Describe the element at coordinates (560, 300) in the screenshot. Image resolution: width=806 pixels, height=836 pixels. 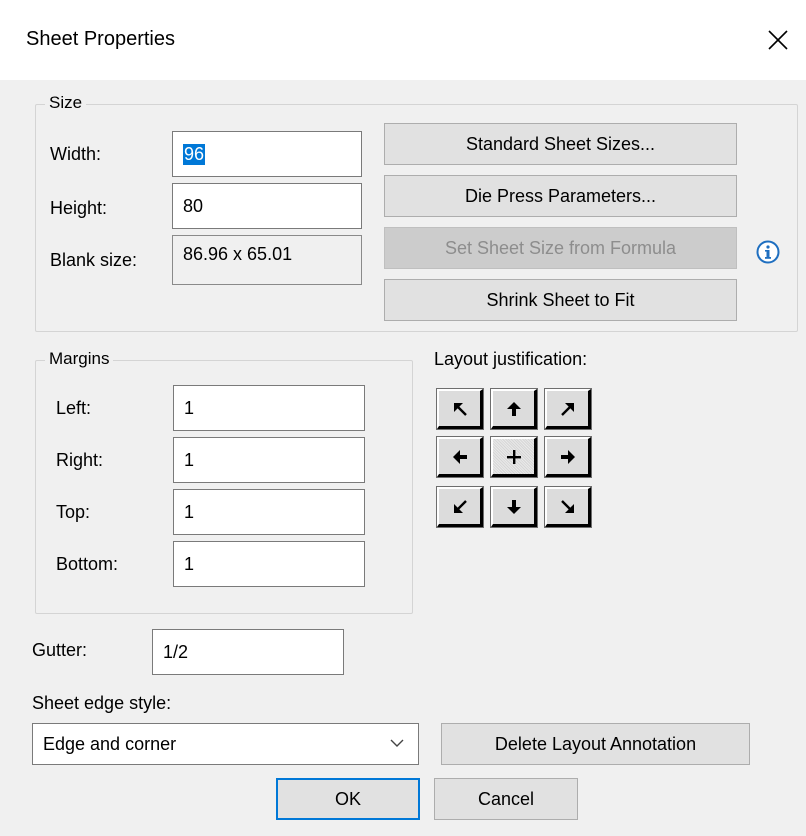
I see `shrink-sheet-to-fit-button: Shrink Sheet to Fit` at that location.